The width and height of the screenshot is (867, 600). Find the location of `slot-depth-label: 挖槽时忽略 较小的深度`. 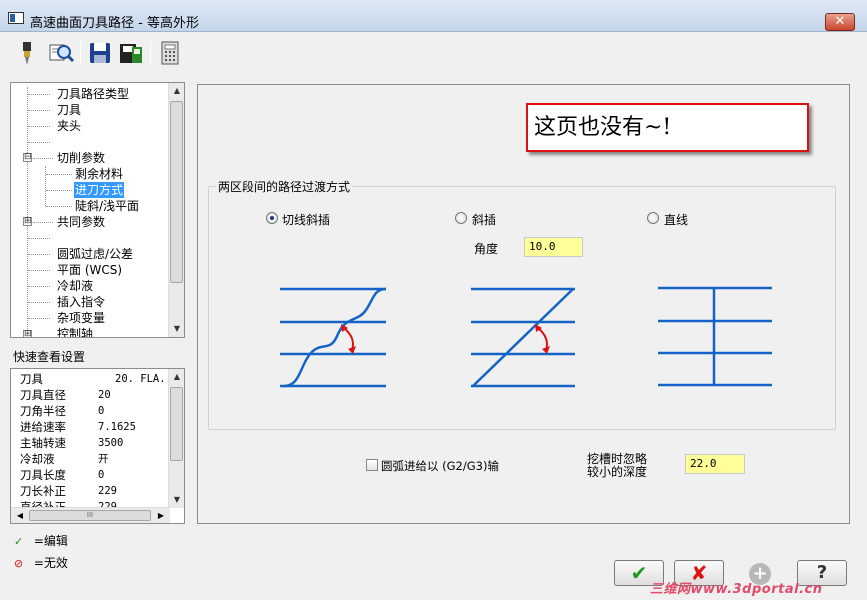

slot-depth-label: 挖槽时忽略 较小的深度 is located at coordinates (617, 466).